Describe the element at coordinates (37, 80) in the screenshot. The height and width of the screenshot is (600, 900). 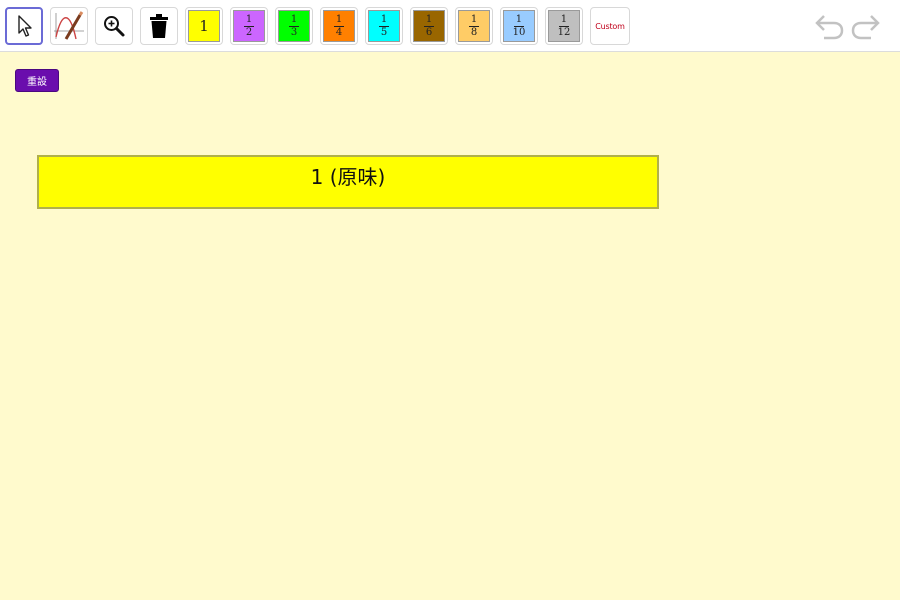
I see `reset-button: 重設` at that location.